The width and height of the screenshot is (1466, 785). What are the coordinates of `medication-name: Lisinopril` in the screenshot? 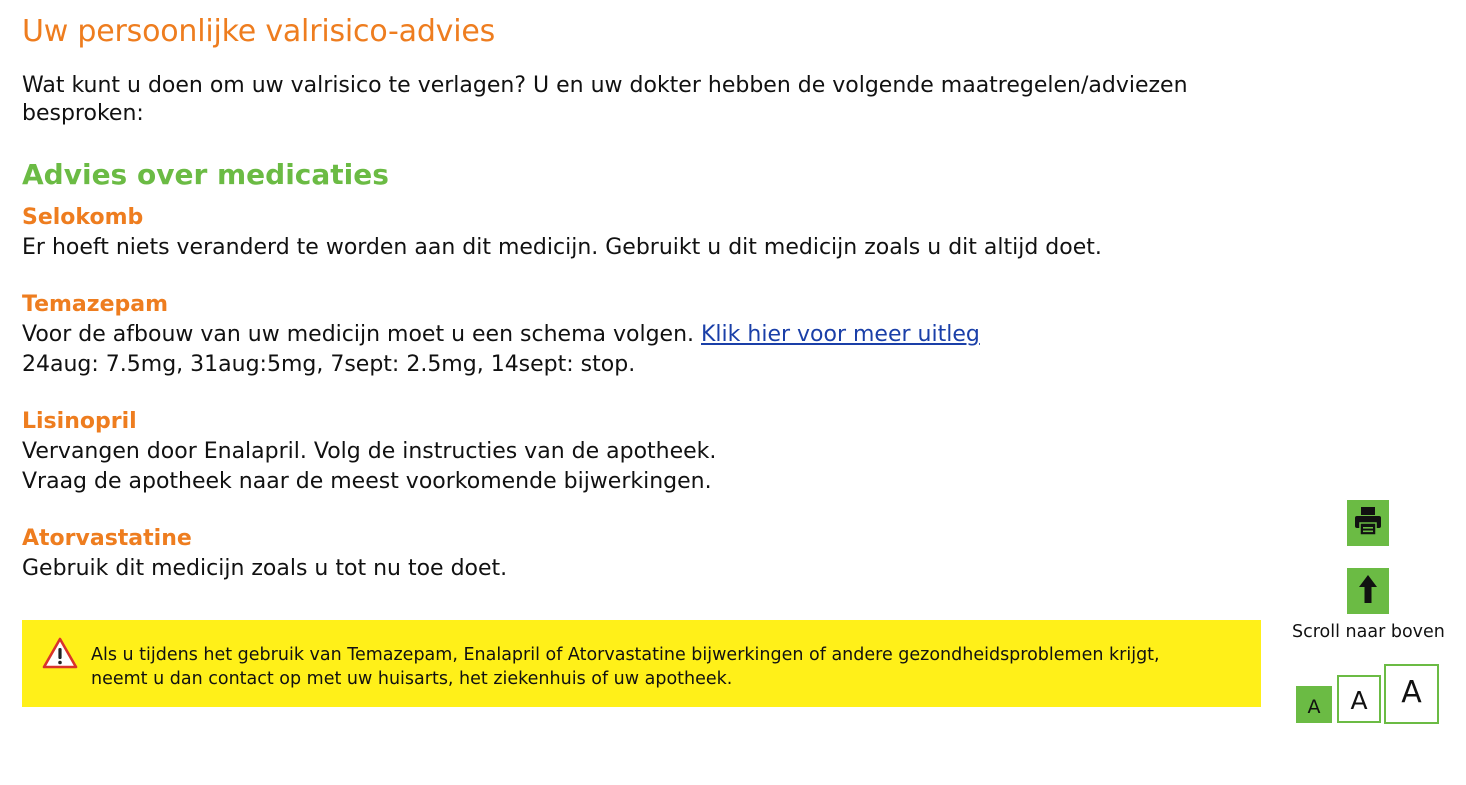 It's located at (79, 421).